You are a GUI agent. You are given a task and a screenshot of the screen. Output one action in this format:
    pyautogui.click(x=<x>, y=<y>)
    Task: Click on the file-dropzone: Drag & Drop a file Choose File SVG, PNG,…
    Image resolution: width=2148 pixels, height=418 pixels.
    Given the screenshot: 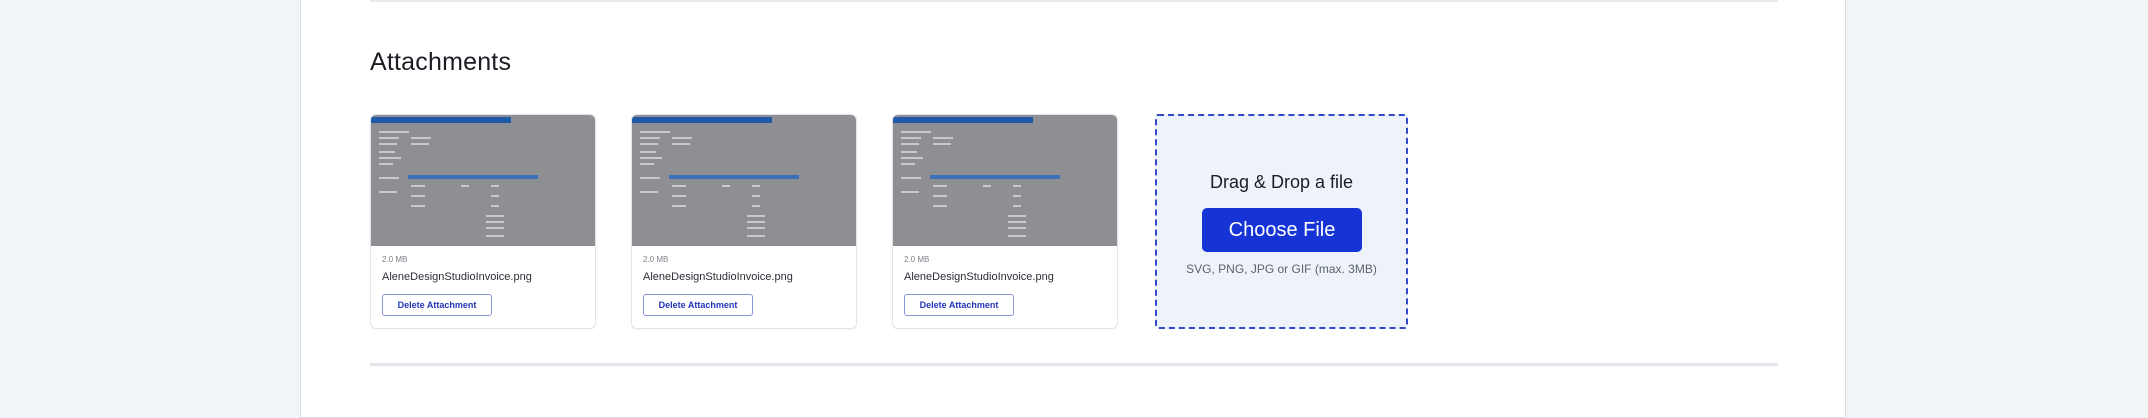 What is the action you would take?
    pyautogui.click(x=1281, y=221)
    